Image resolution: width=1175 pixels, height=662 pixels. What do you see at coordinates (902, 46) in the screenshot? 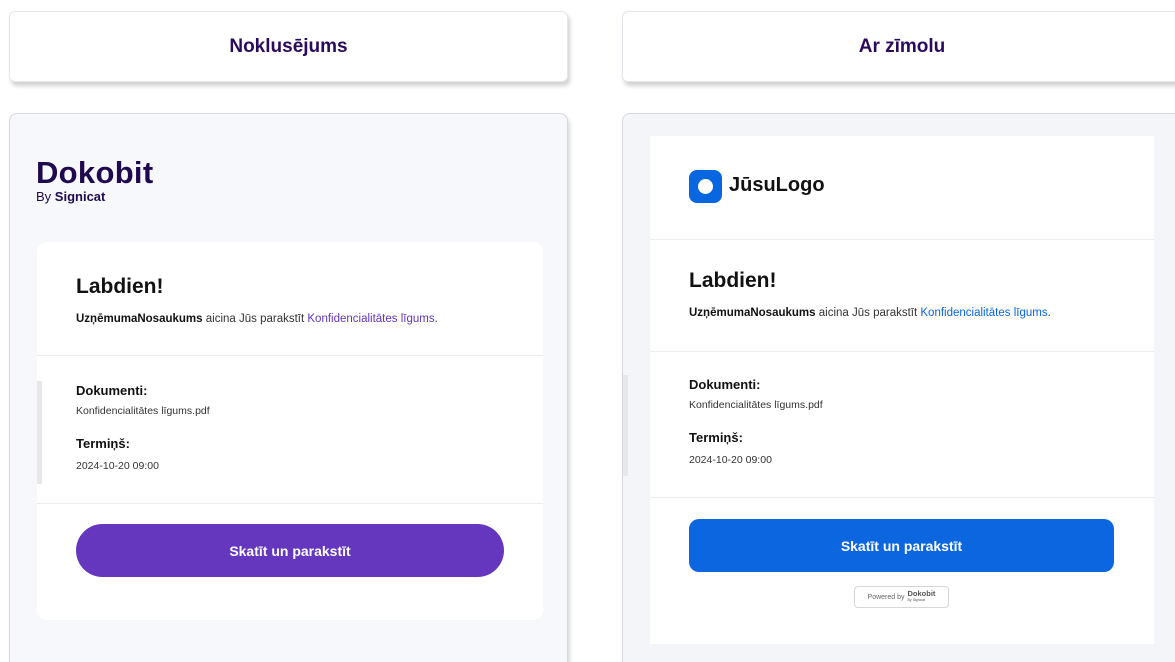
I see `tab-branded-label: Ar zīmolu` at bounding box center [902, 46].